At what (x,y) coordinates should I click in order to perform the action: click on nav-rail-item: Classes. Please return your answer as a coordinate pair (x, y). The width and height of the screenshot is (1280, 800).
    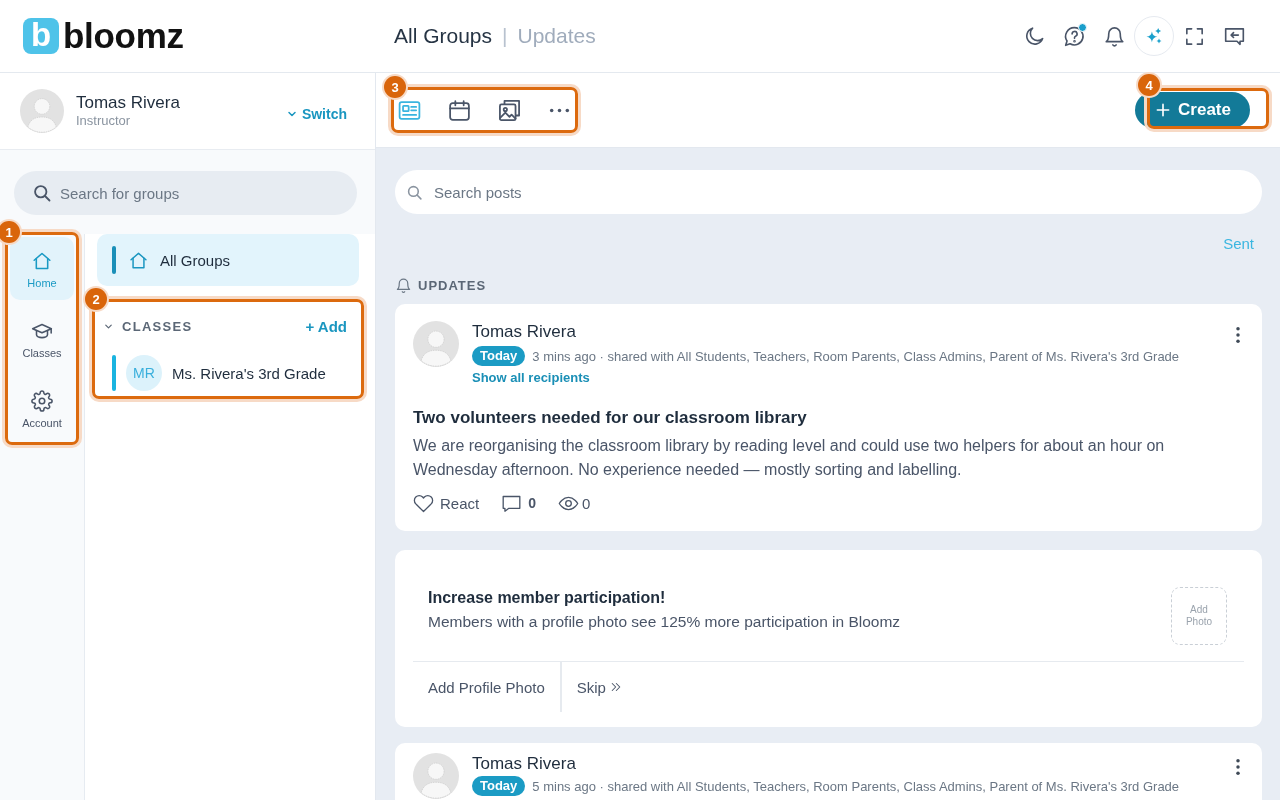
    Looking at the image, I should click on (42, 338).